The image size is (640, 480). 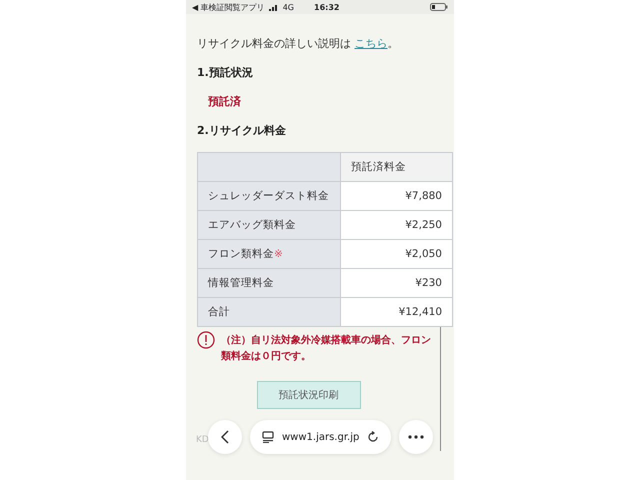 I want to click on fee-label: 合計, so click(x=269, y=312).